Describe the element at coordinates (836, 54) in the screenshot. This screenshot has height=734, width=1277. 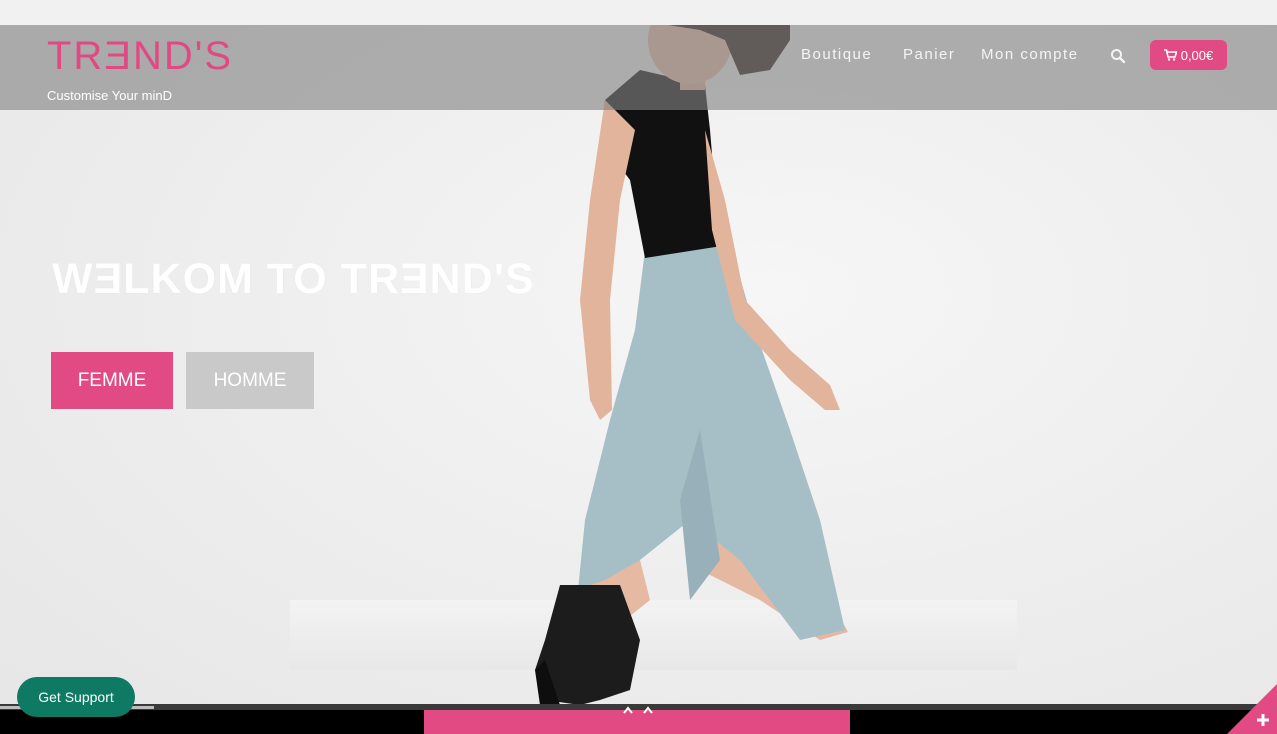
I see `nav-boutique: Boutique` at that location.